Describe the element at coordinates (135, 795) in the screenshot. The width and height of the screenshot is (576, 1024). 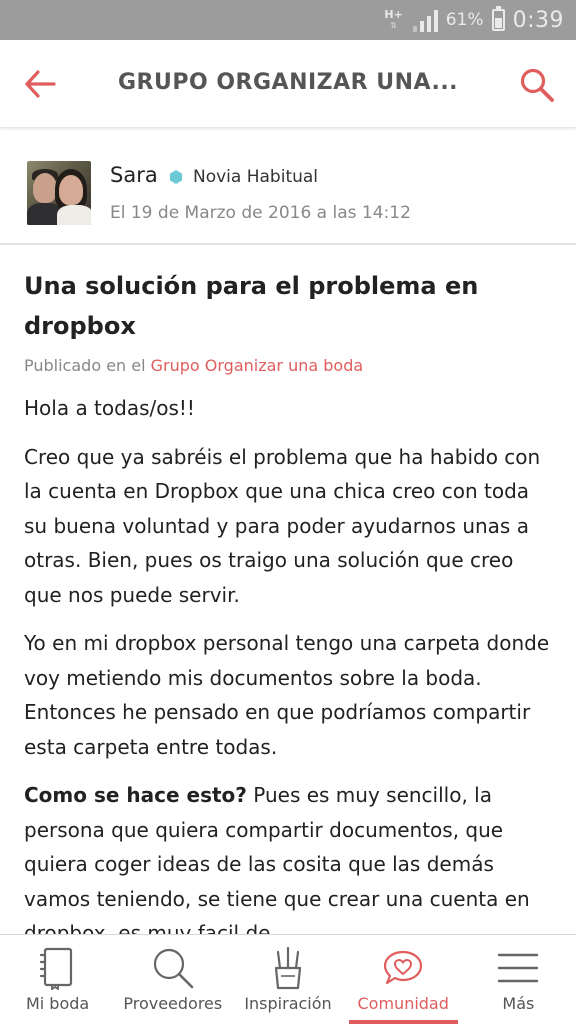
I see `post-paragraph-bold: Como se hace esto?` at that location.